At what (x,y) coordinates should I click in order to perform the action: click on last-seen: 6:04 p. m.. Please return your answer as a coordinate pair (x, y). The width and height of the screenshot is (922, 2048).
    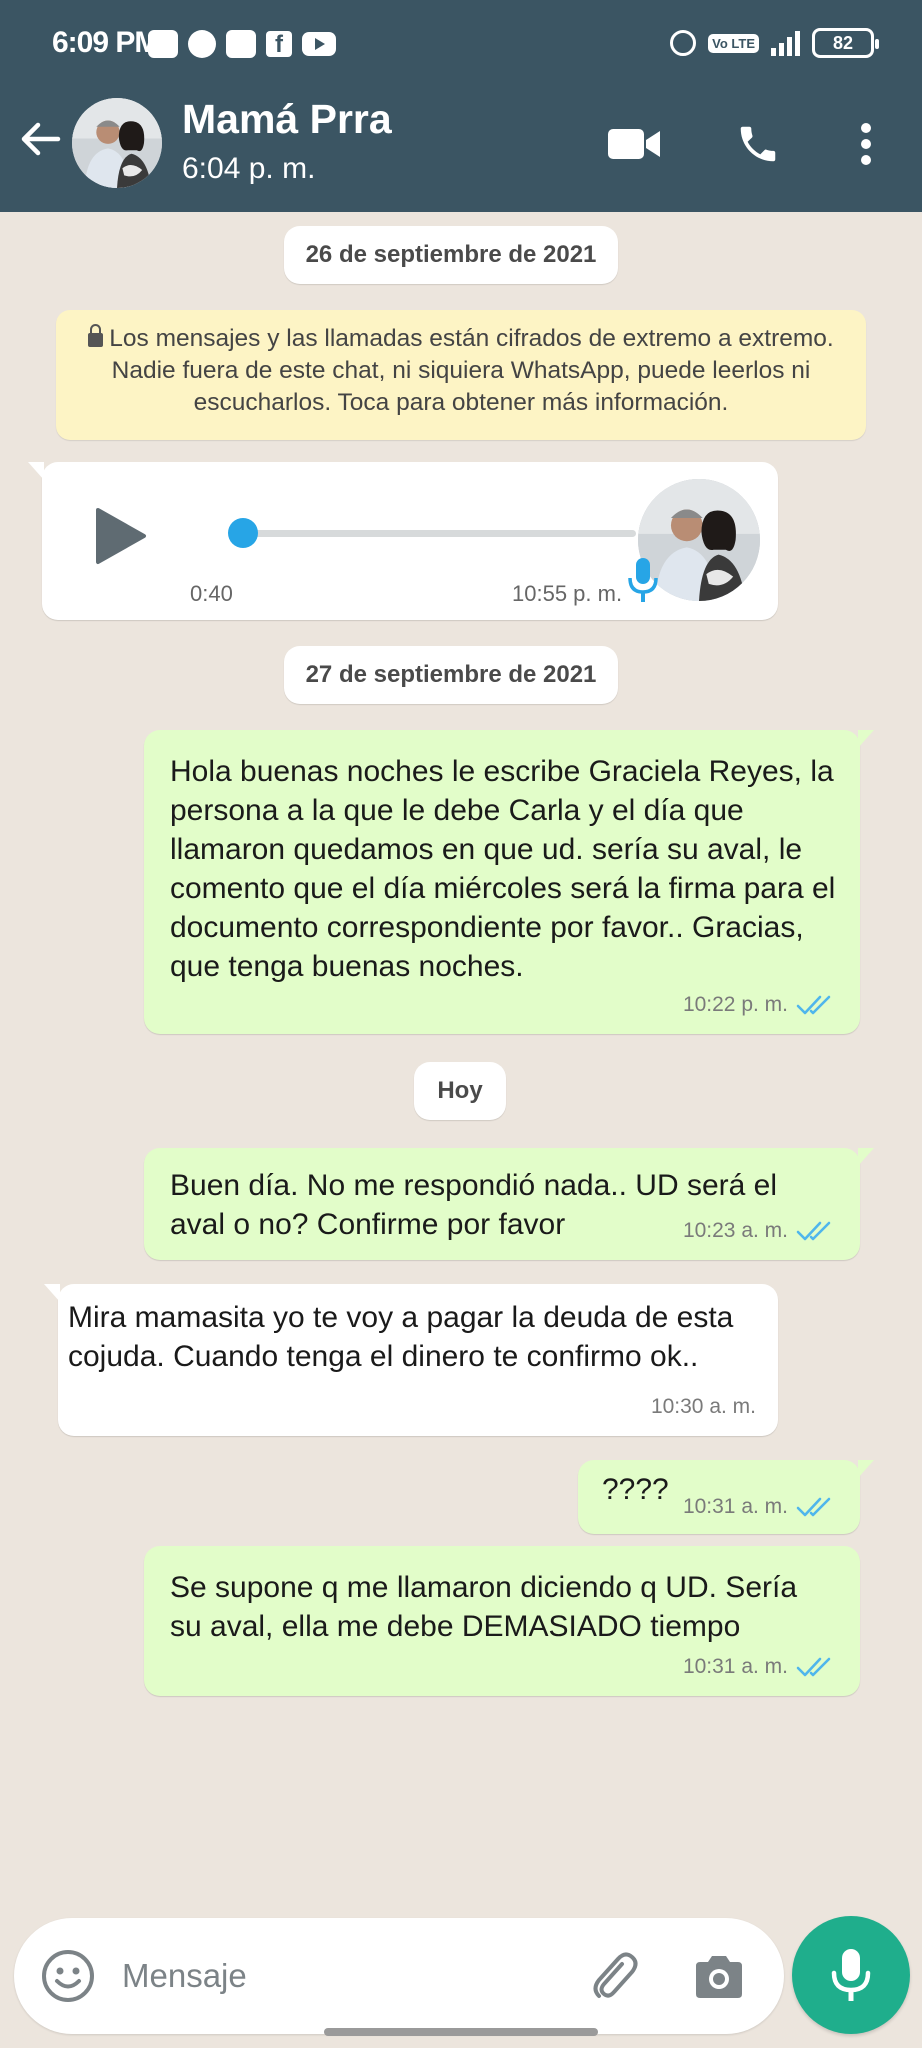
    Looking at the image, I should click on (249, 168).